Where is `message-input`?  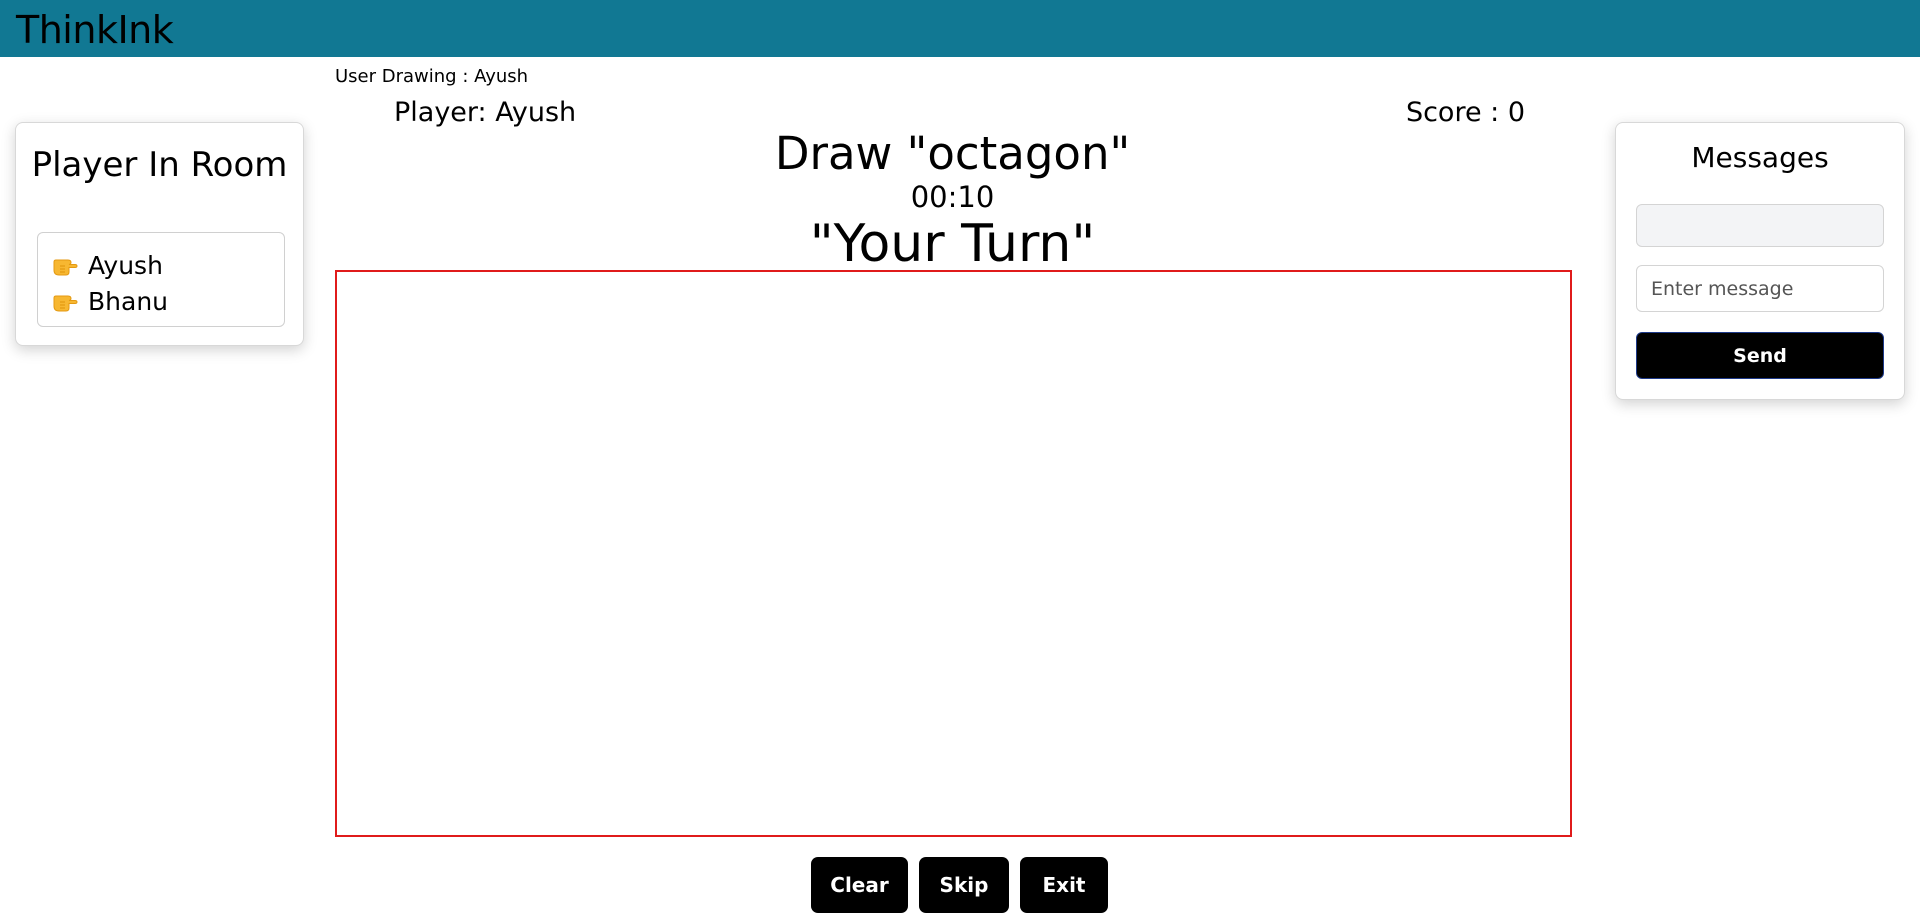
message-input is located at coordinates (1760, 288).